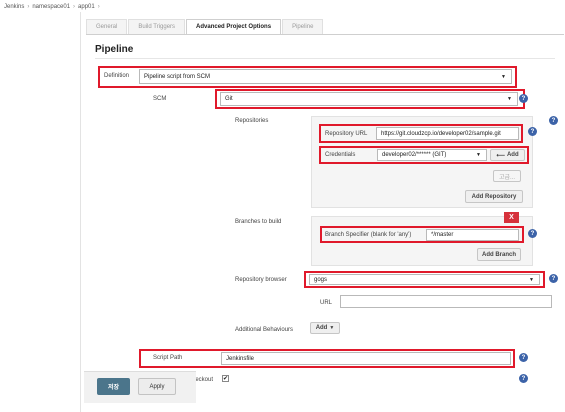 The height and width of the screenshot is (412, 565). What do you see at coordinates (494, 196) in the screenshot?
I see `add-repository-button: Add Repository` at bounding box center [494, 196].